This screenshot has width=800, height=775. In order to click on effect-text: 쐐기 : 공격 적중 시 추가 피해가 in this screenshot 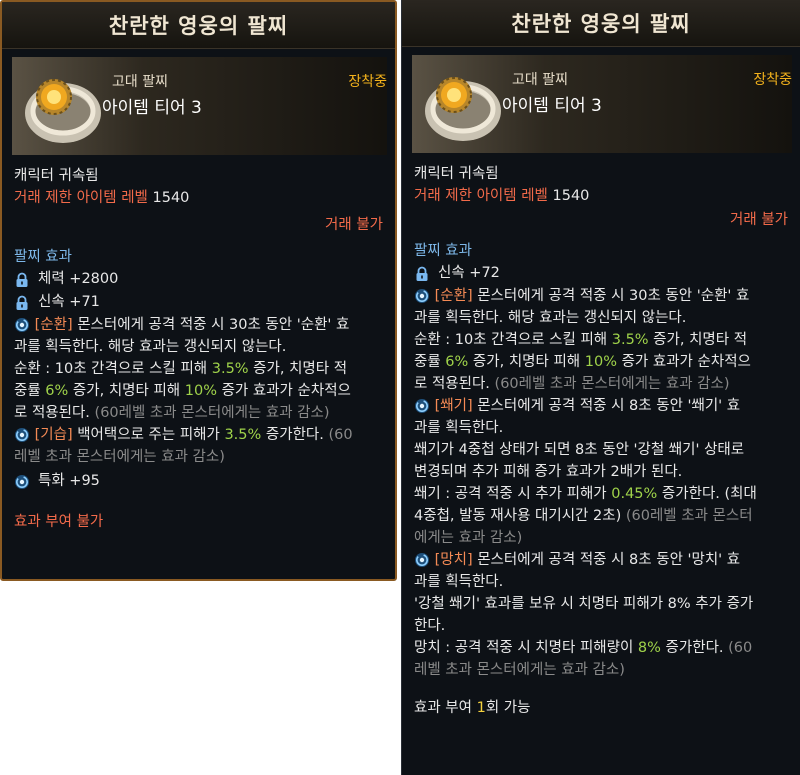, I will do `click(513, 494)`.